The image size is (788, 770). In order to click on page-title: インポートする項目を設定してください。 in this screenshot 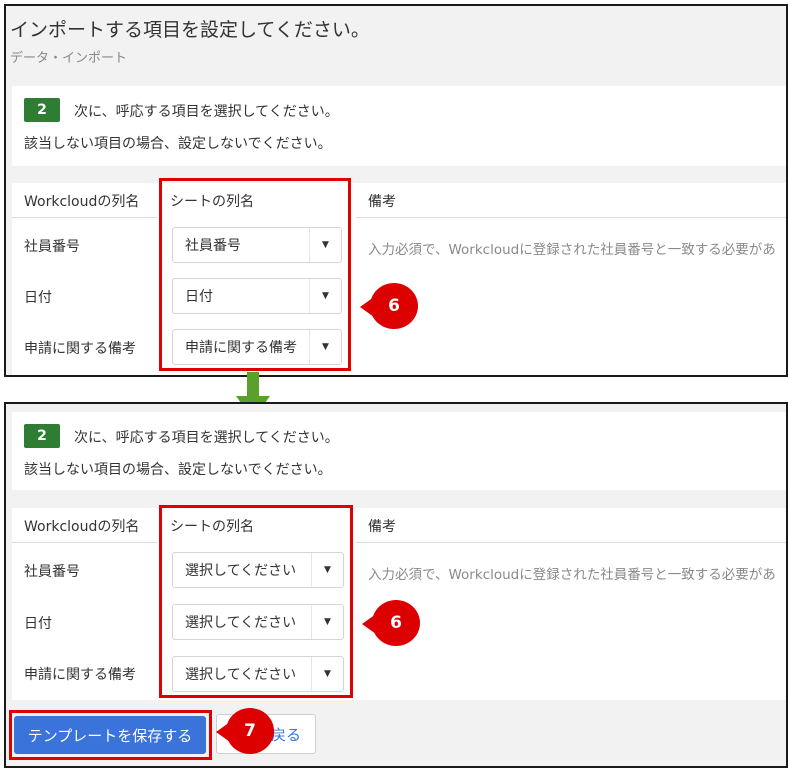, I will do `click(190, 30)`.